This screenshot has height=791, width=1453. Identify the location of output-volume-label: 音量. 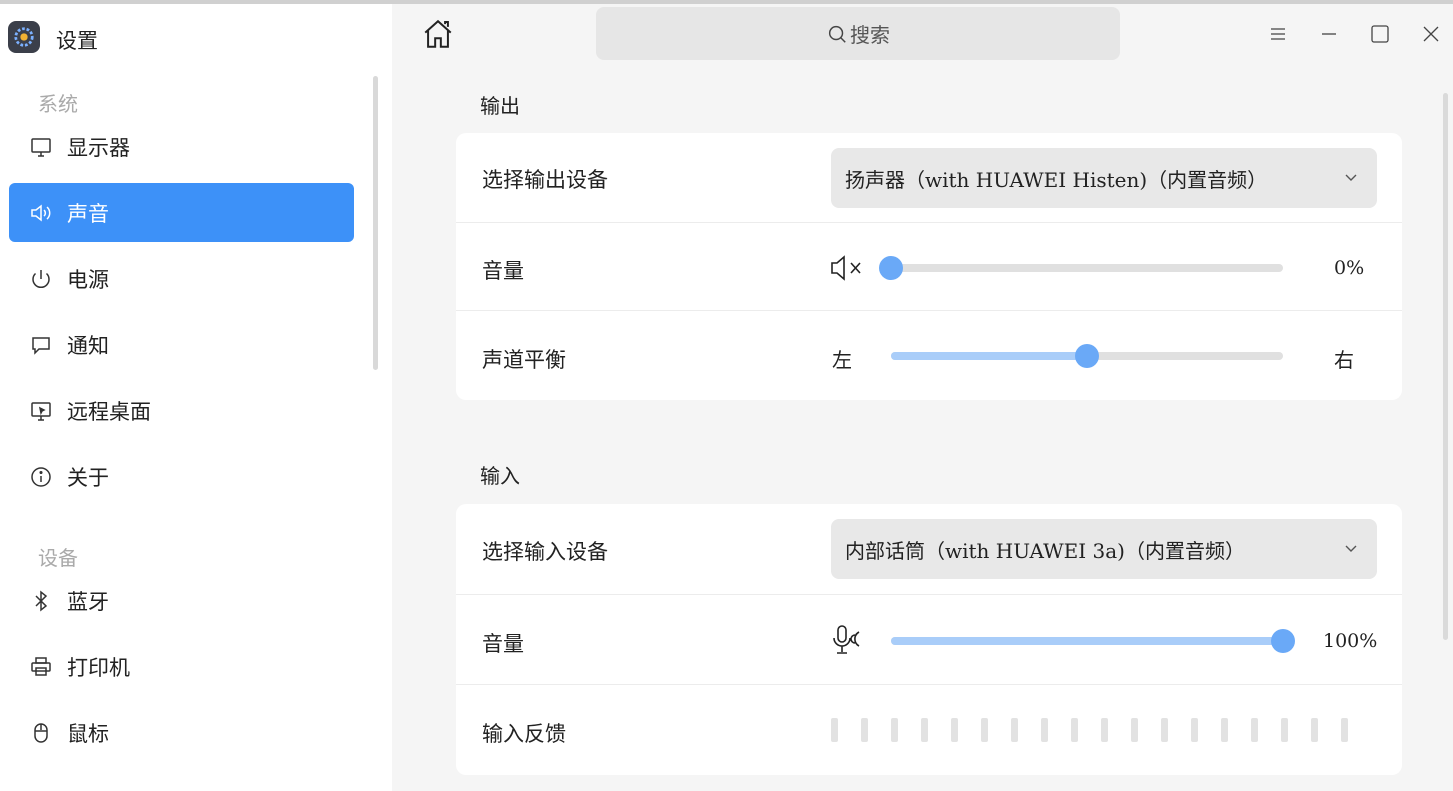
(503, 271).